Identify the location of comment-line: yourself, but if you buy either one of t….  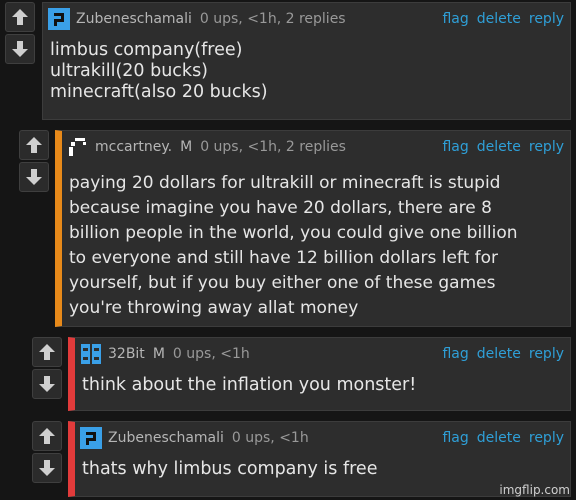
(282, 283).